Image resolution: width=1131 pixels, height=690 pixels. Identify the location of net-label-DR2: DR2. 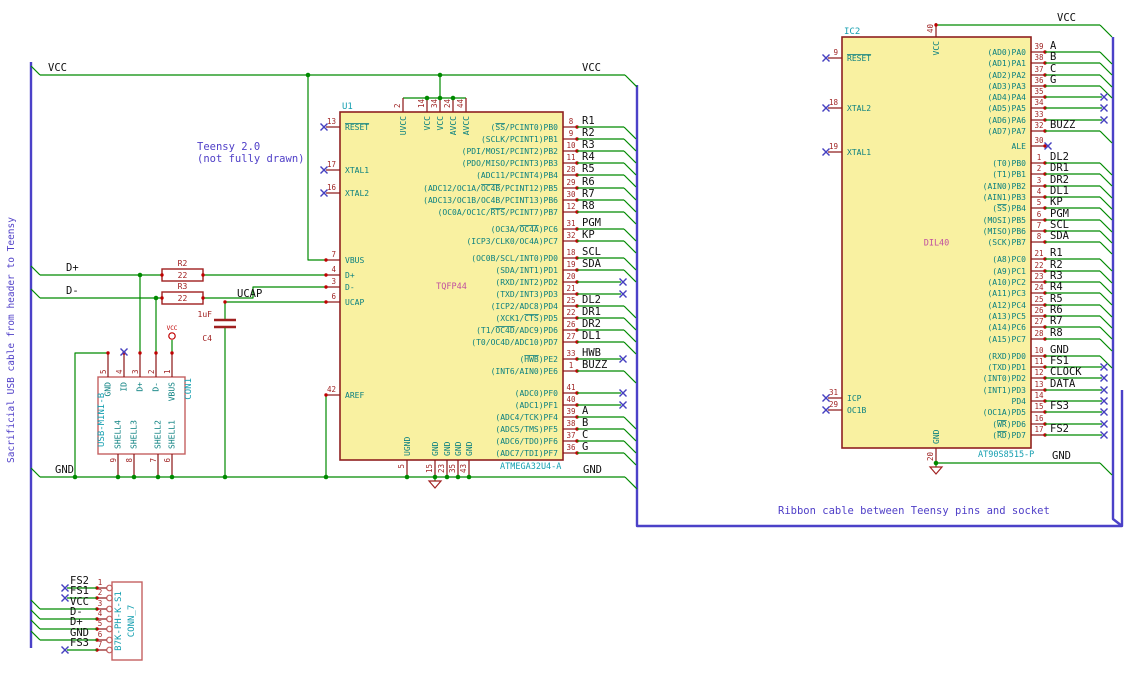
(591, 324).